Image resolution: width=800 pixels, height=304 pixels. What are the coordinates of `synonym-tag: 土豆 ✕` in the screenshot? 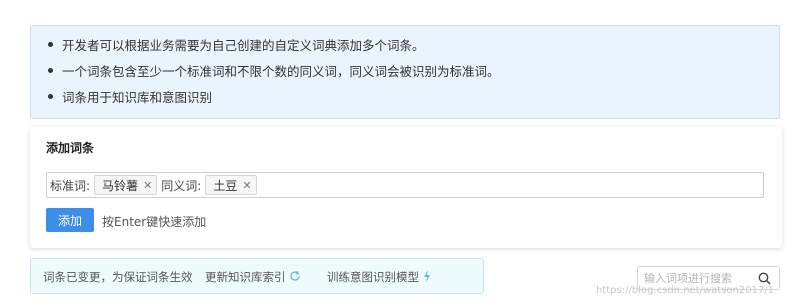 It's located at (231, 185).